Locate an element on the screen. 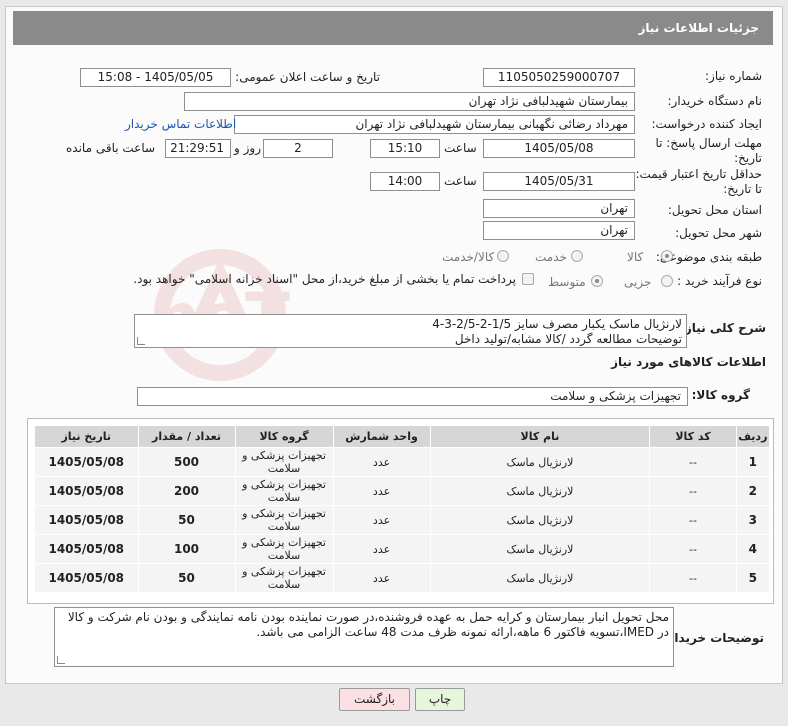 The height and width of the screenshot is (726, 788). creator-label: ایجاد کننده درخواست: is located at coordinates (706, 124).